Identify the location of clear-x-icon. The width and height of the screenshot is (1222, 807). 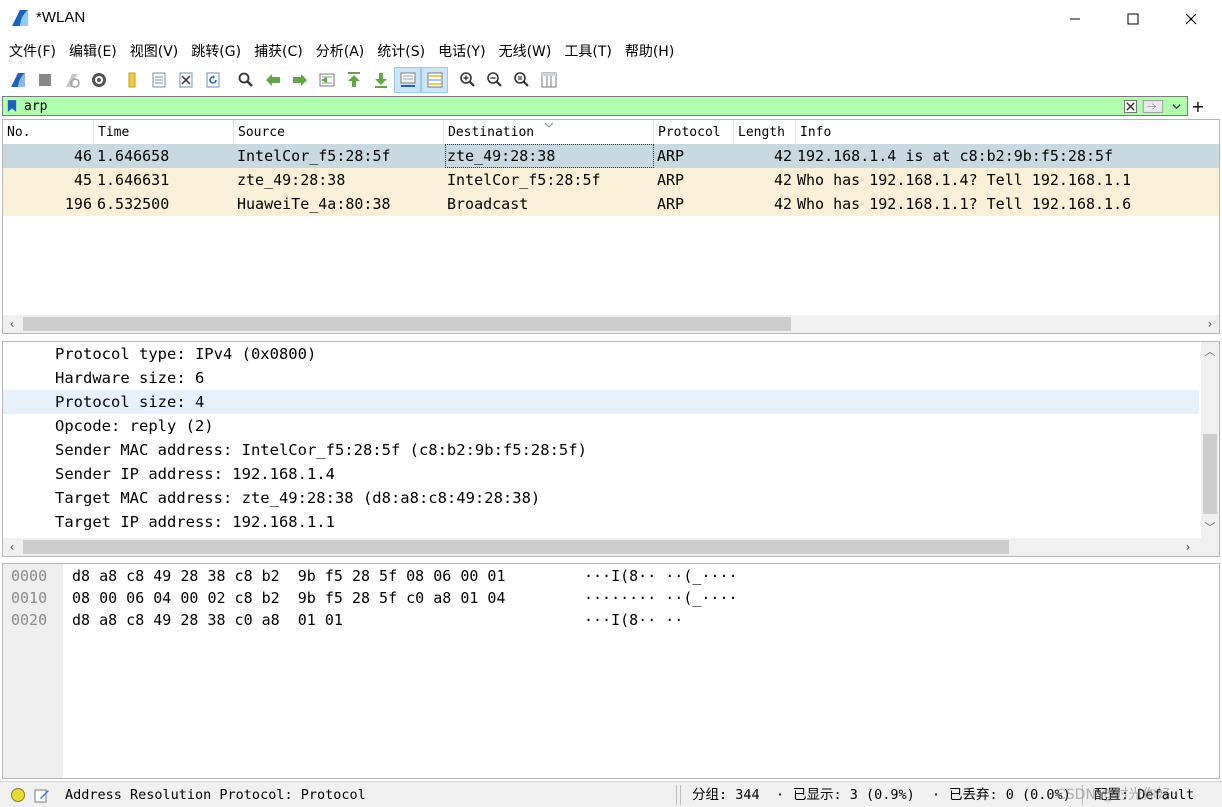
(1130, 106).